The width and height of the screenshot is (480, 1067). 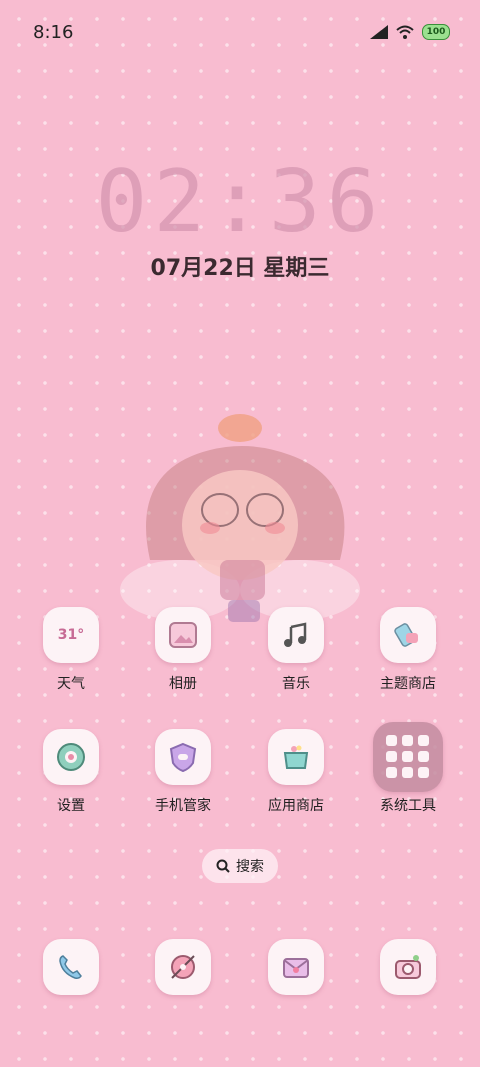 What do you see at coordinates (240, 33) in the screenshot?
I see `status-bar: 8:16 100` at bounding box center [240, 33].